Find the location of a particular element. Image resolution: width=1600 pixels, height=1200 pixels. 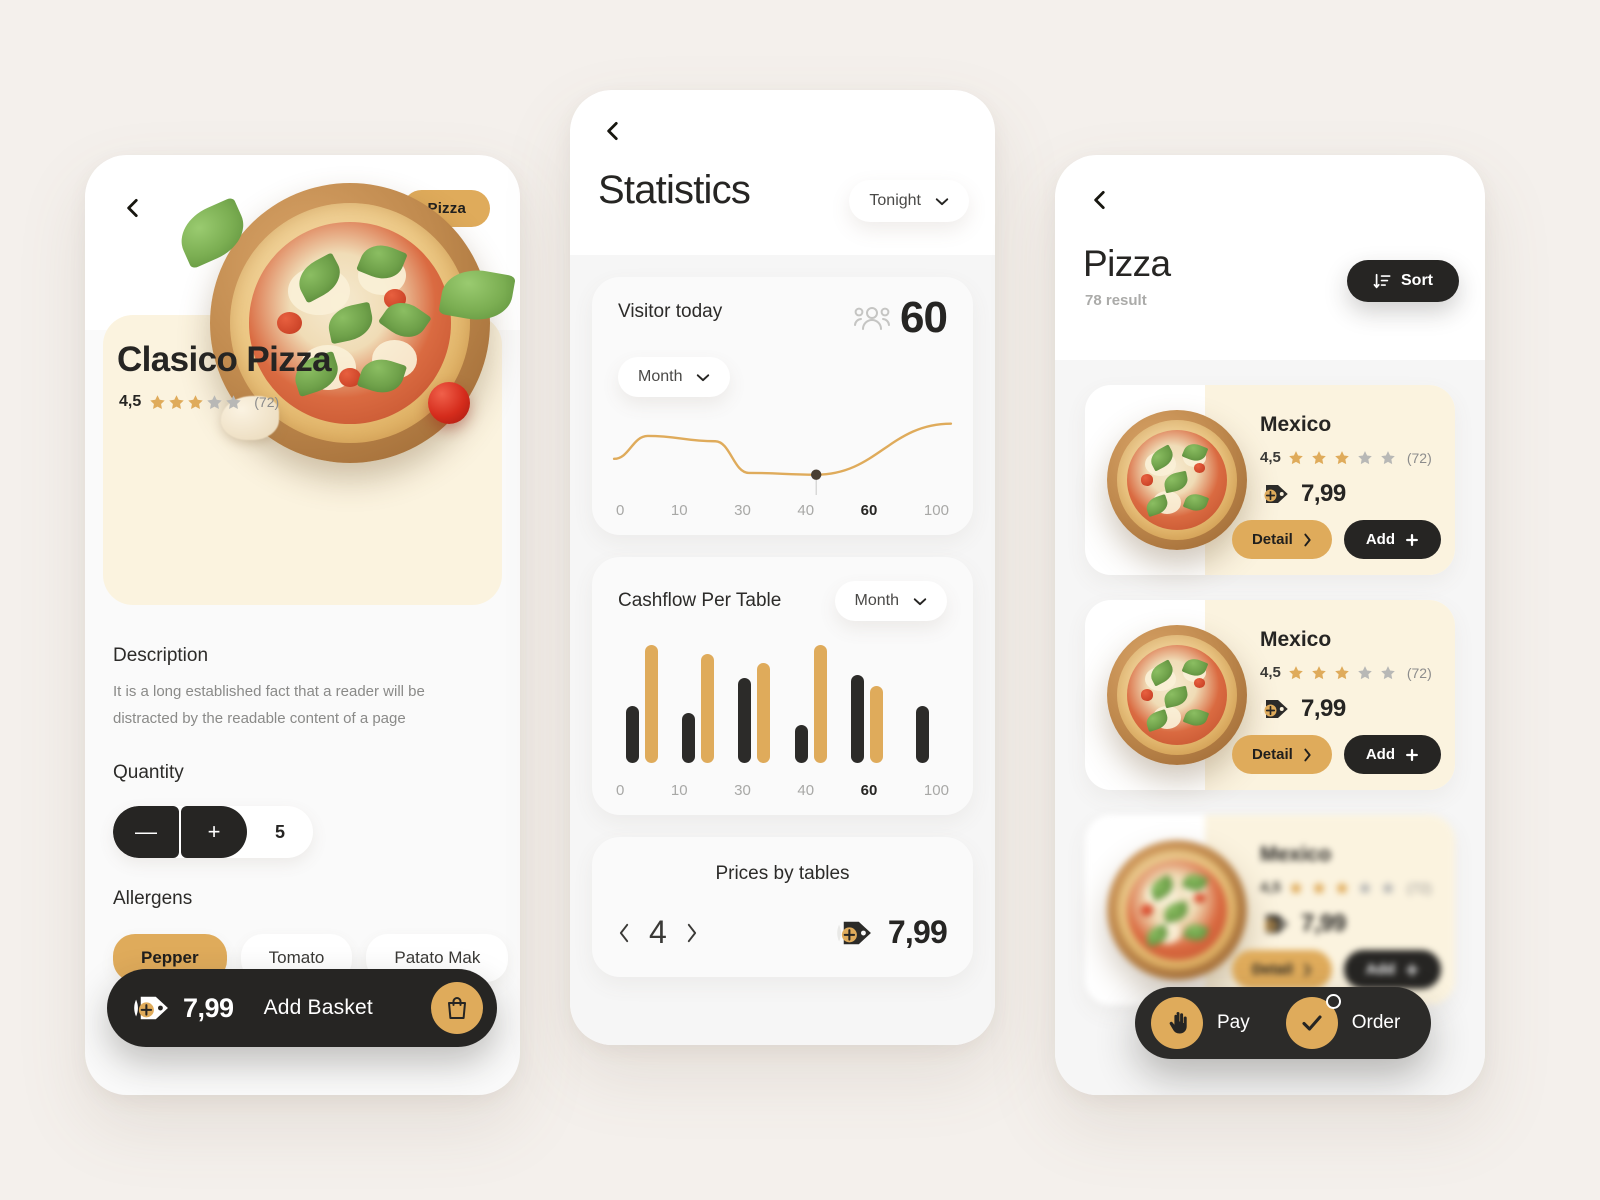

period-selector: Tonight is located at coordinates (909, 201).